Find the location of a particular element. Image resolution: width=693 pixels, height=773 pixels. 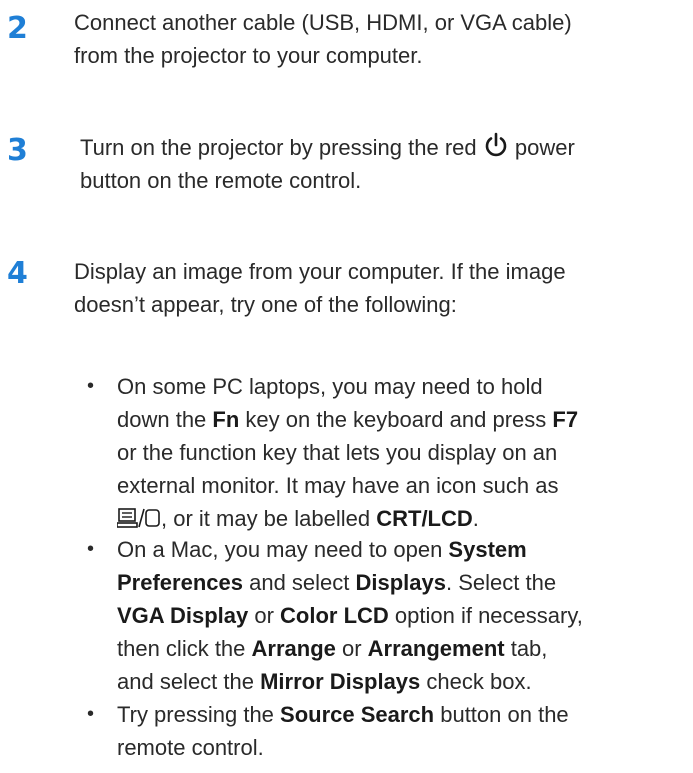

text-run: remote control. is located at coordinates (190, 747).